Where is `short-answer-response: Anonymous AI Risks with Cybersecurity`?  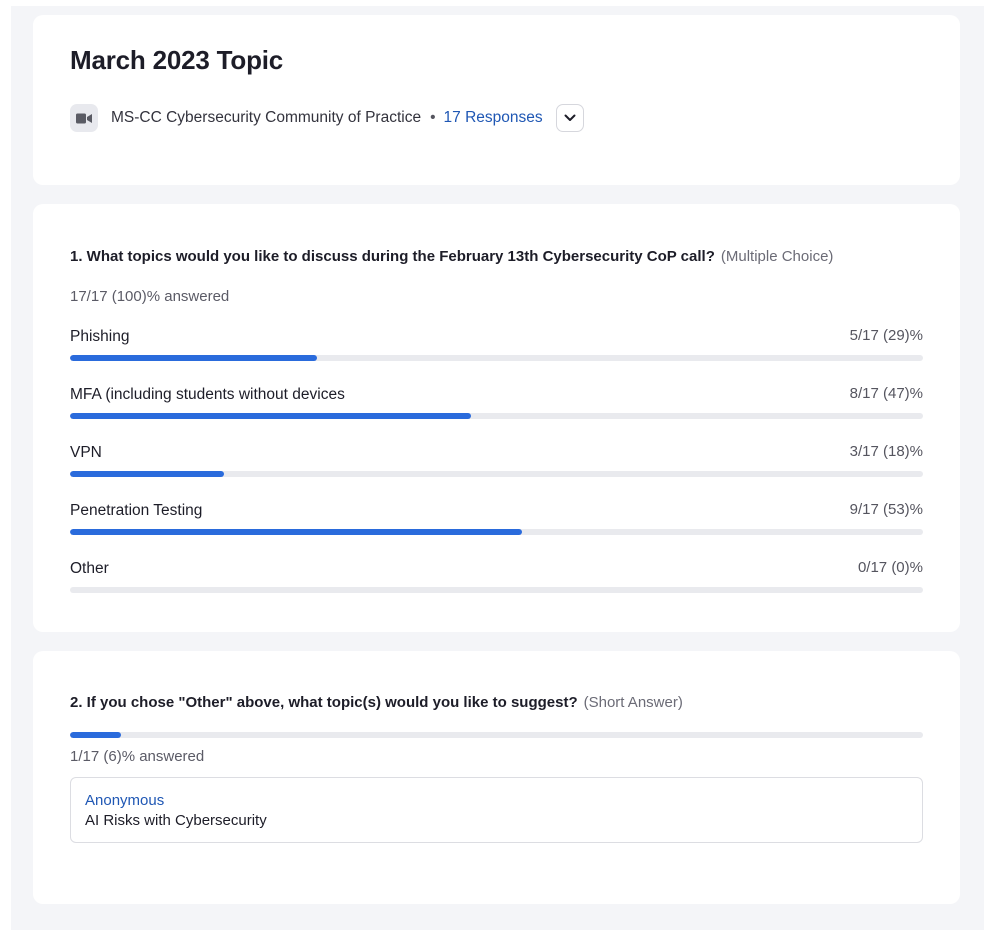 short-answer-response: Anonymous AI Risks with Cybersecurity is located at coordinates (496, 810).